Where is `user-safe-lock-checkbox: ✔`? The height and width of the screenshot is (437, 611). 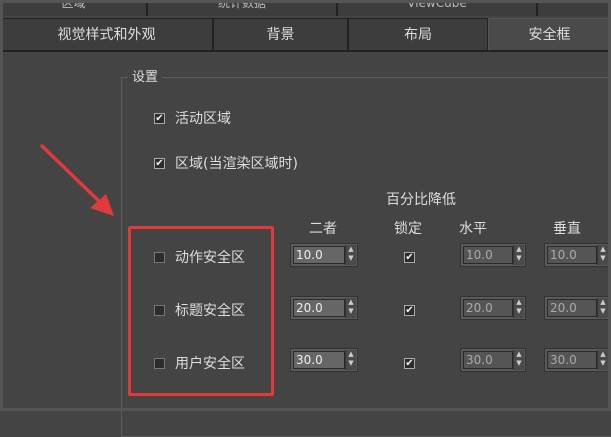
user-safe-lock-checkbox: ✔ is located at coordinates (409, 363).